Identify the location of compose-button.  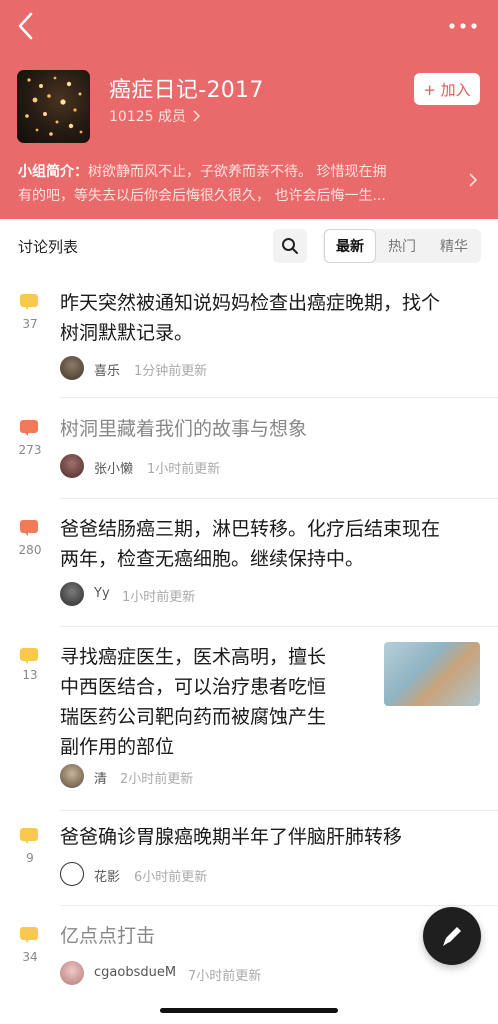
(452, 936).